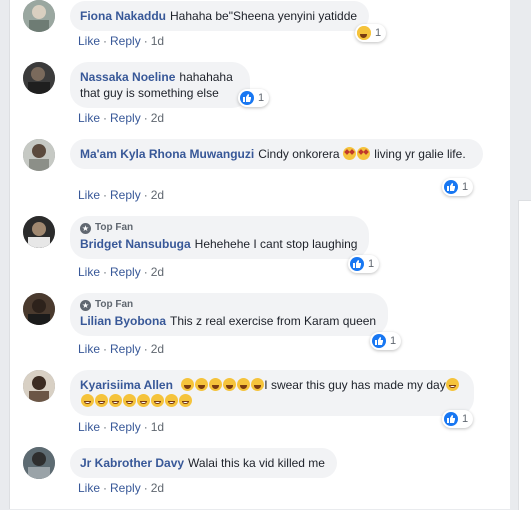 The image size is (531, 510). What do you see at coordinates (126, 385) in the screenshot?
I see `comment-author: Kyarisiima Allen` at bounding box center [126, 385].